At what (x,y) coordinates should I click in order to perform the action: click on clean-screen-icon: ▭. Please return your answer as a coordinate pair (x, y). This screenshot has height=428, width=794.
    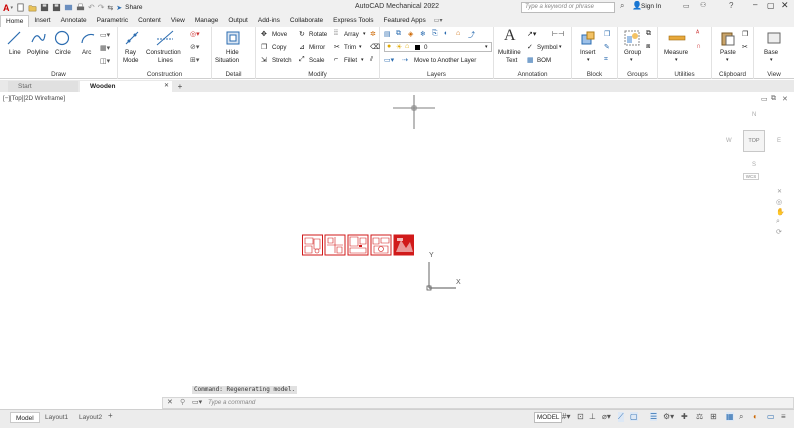
    Looking at the image, I should click on (771, 416).